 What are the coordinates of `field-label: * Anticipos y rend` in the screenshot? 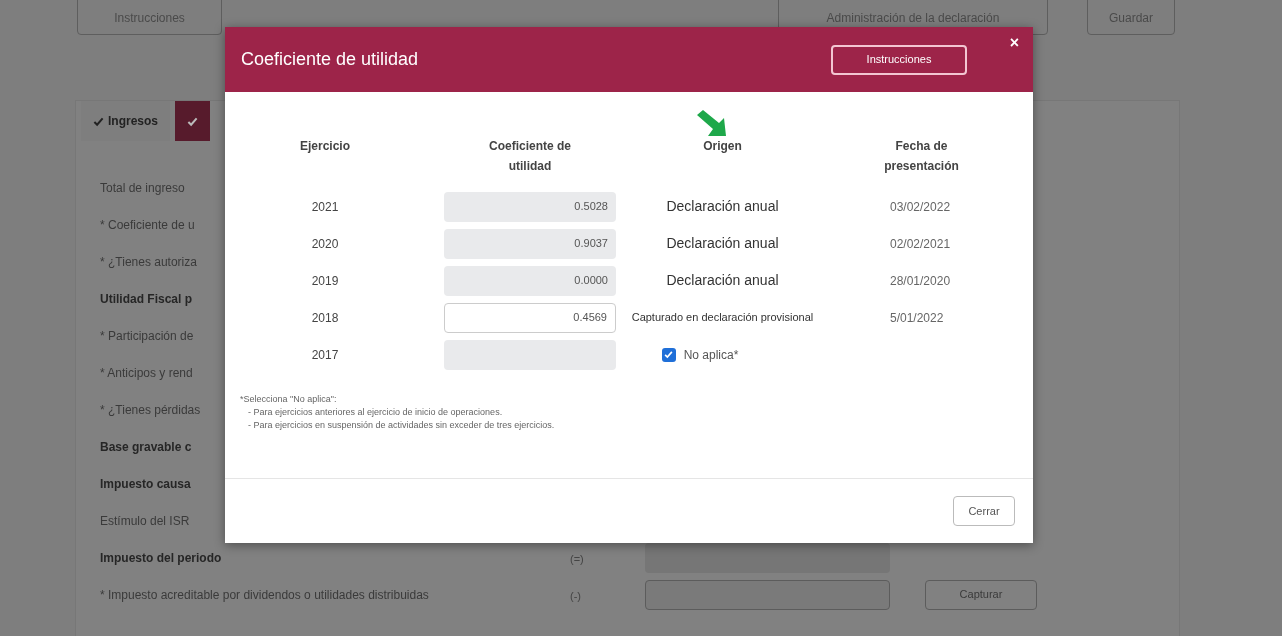 It's located at (146, 373).